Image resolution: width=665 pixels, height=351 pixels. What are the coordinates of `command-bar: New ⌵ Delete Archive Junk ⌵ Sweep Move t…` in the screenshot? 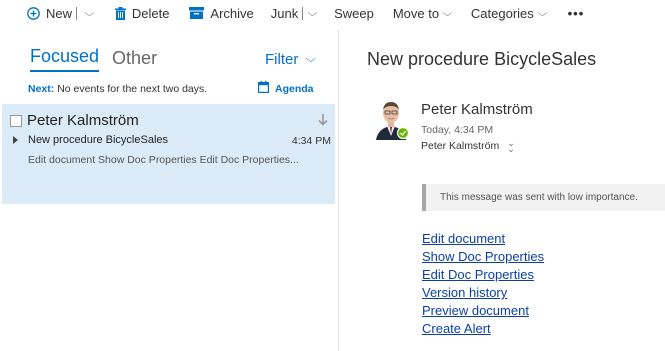 It's located at (332, 13).